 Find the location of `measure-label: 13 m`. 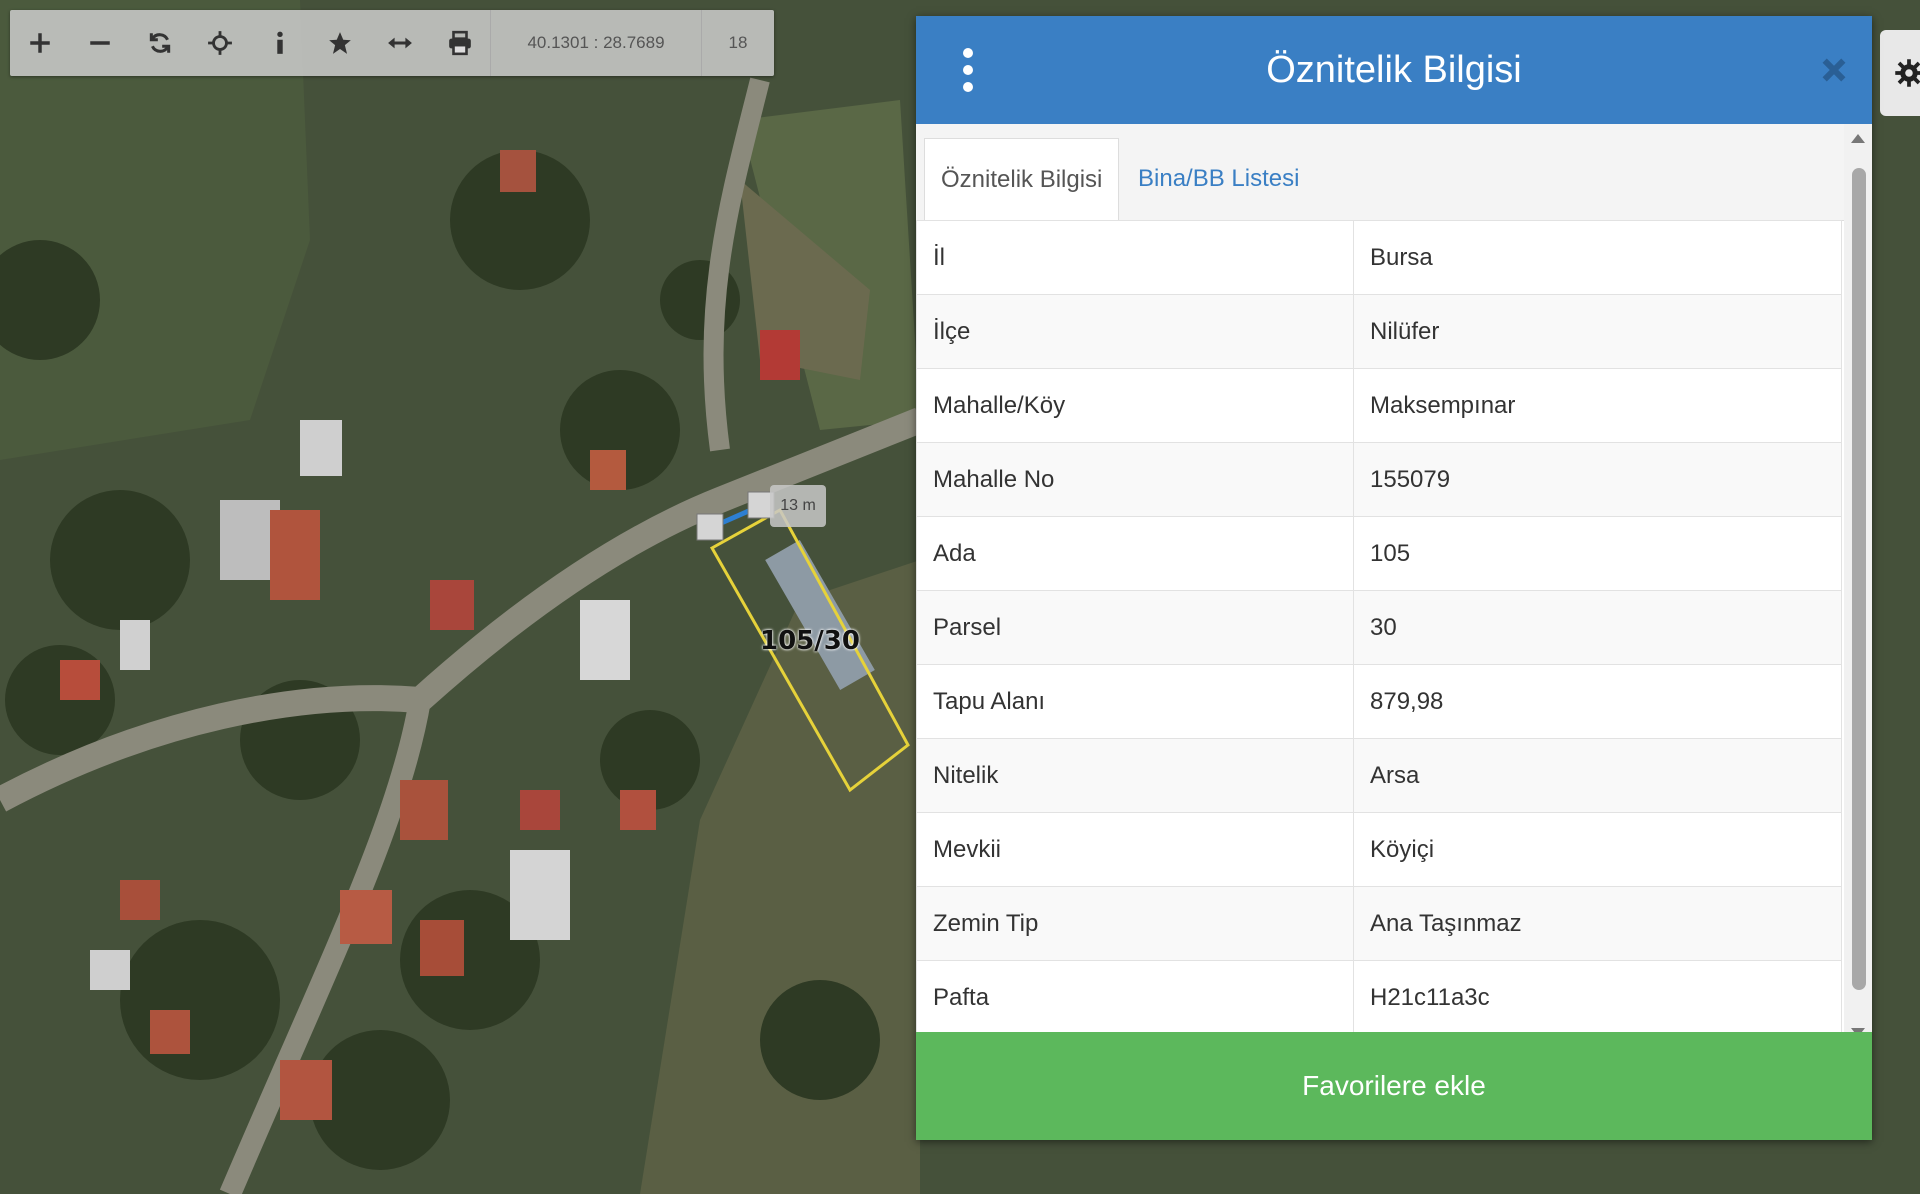

measure-label: 13 m is located at coordinates (798, 506).